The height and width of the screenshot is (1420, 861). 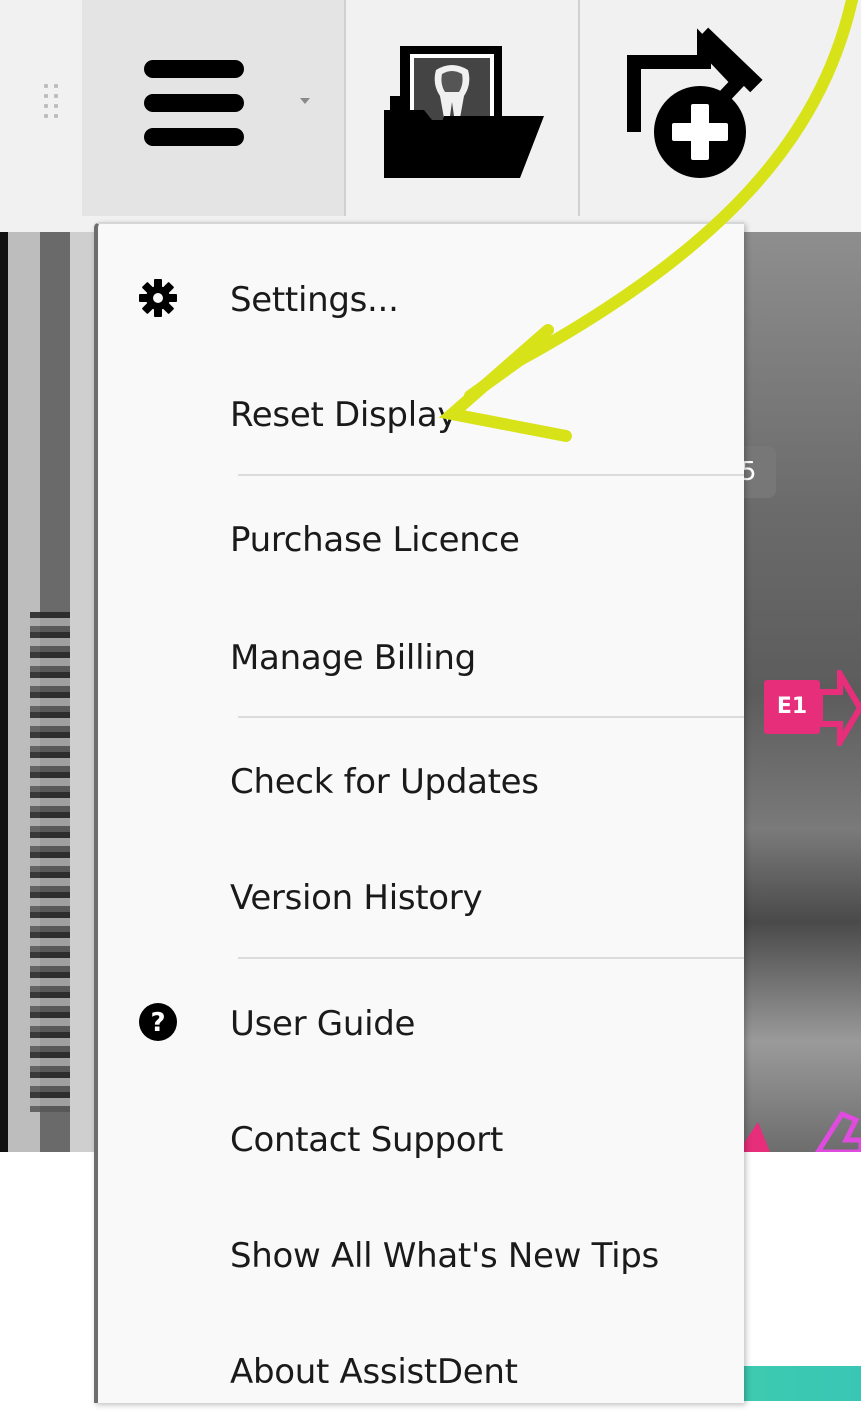 I want to click on main-menu-button, so click(x=213, y=108).